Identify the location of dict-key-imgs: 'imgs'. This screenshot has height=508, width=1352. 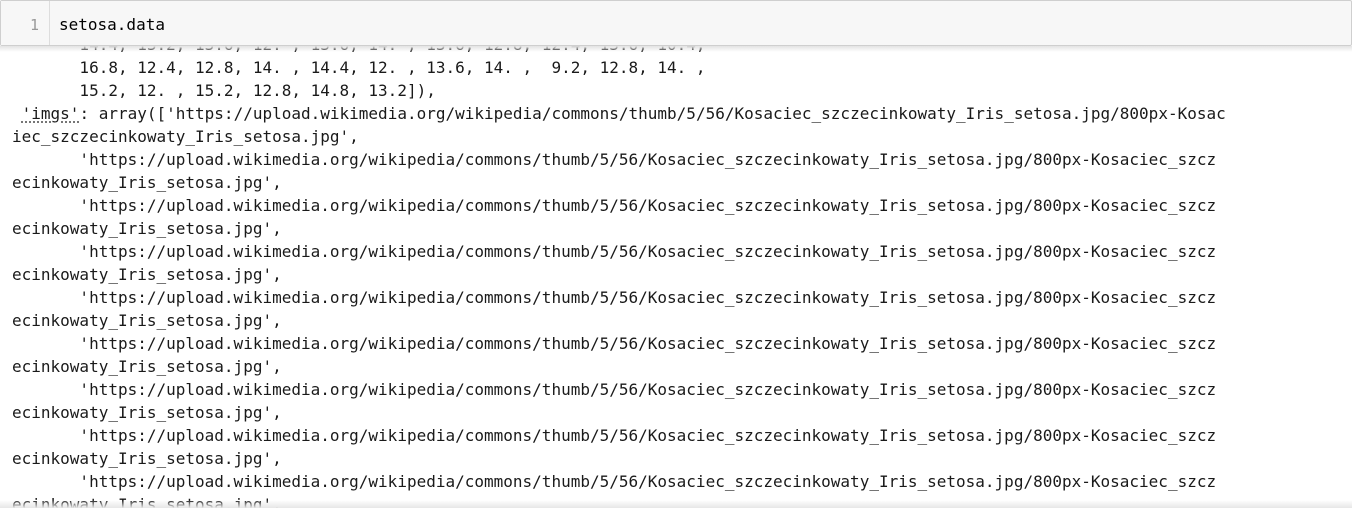
(50, 113).